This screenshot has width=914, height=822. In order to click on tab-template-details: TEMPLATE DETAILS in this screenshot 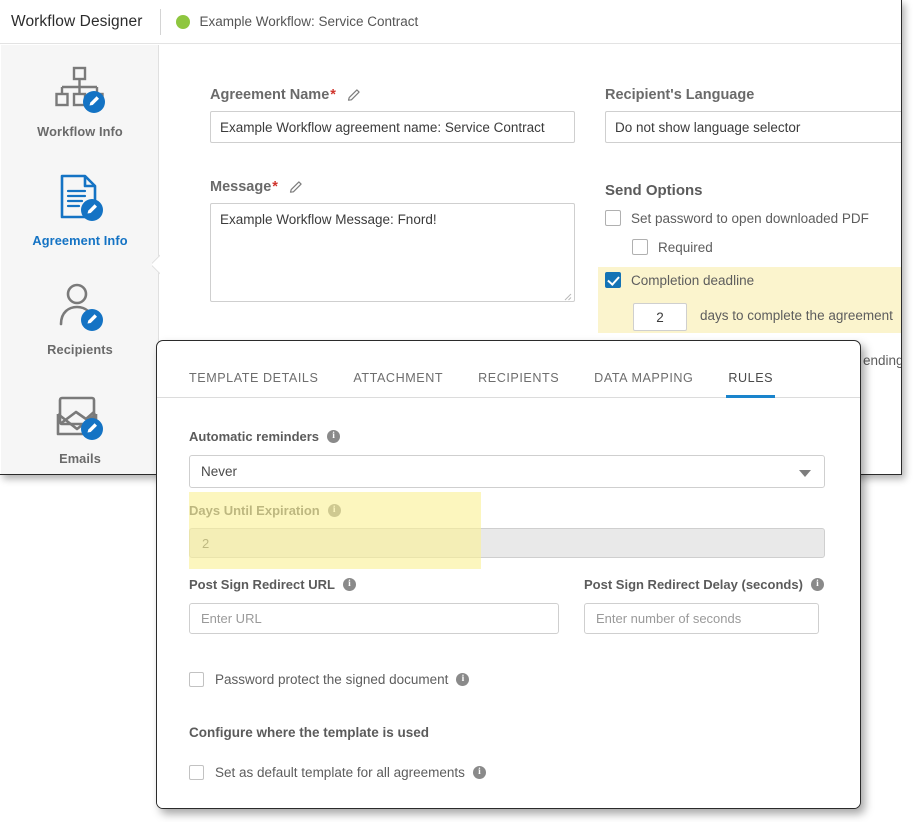, I will do `click(253, 384)`.